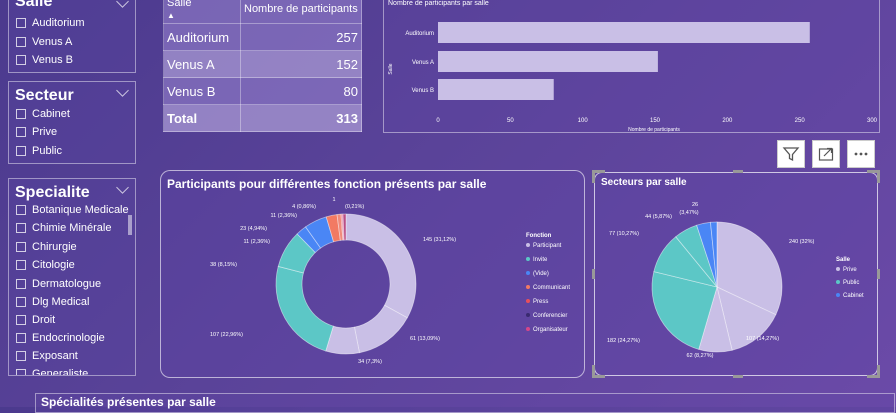  I want to click on slicer-item-public: Public, so click(39, 151).